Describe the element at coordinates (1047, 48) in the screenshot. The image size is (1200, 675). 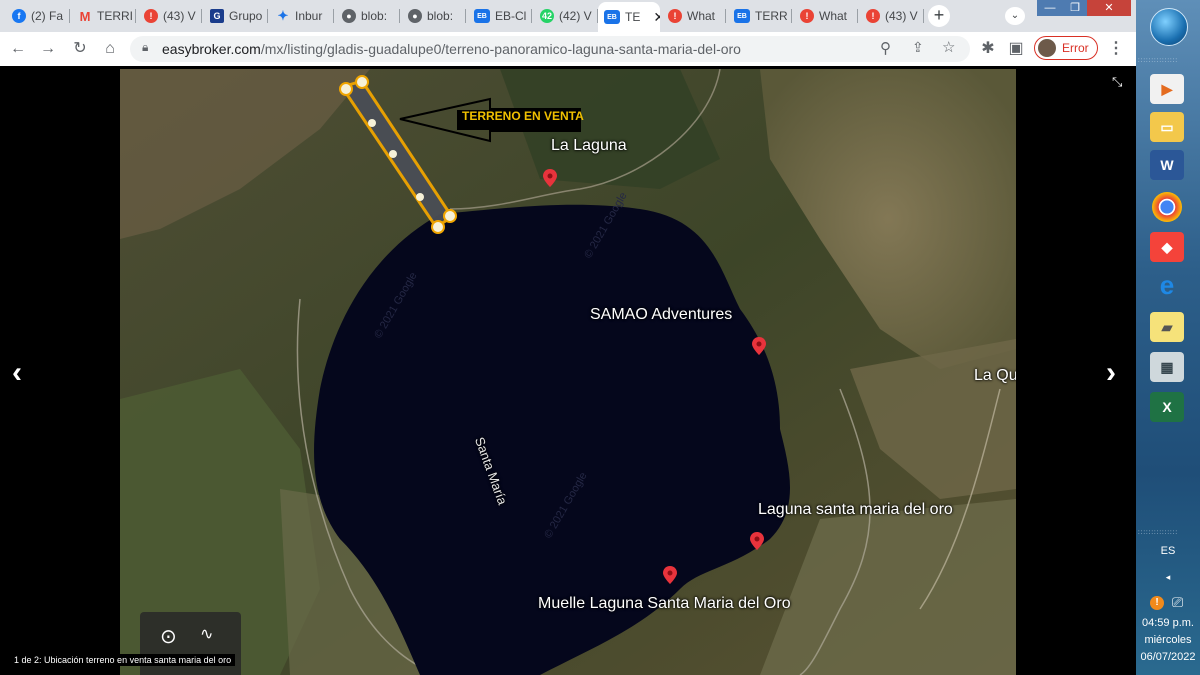
I see `avatar` at that location.